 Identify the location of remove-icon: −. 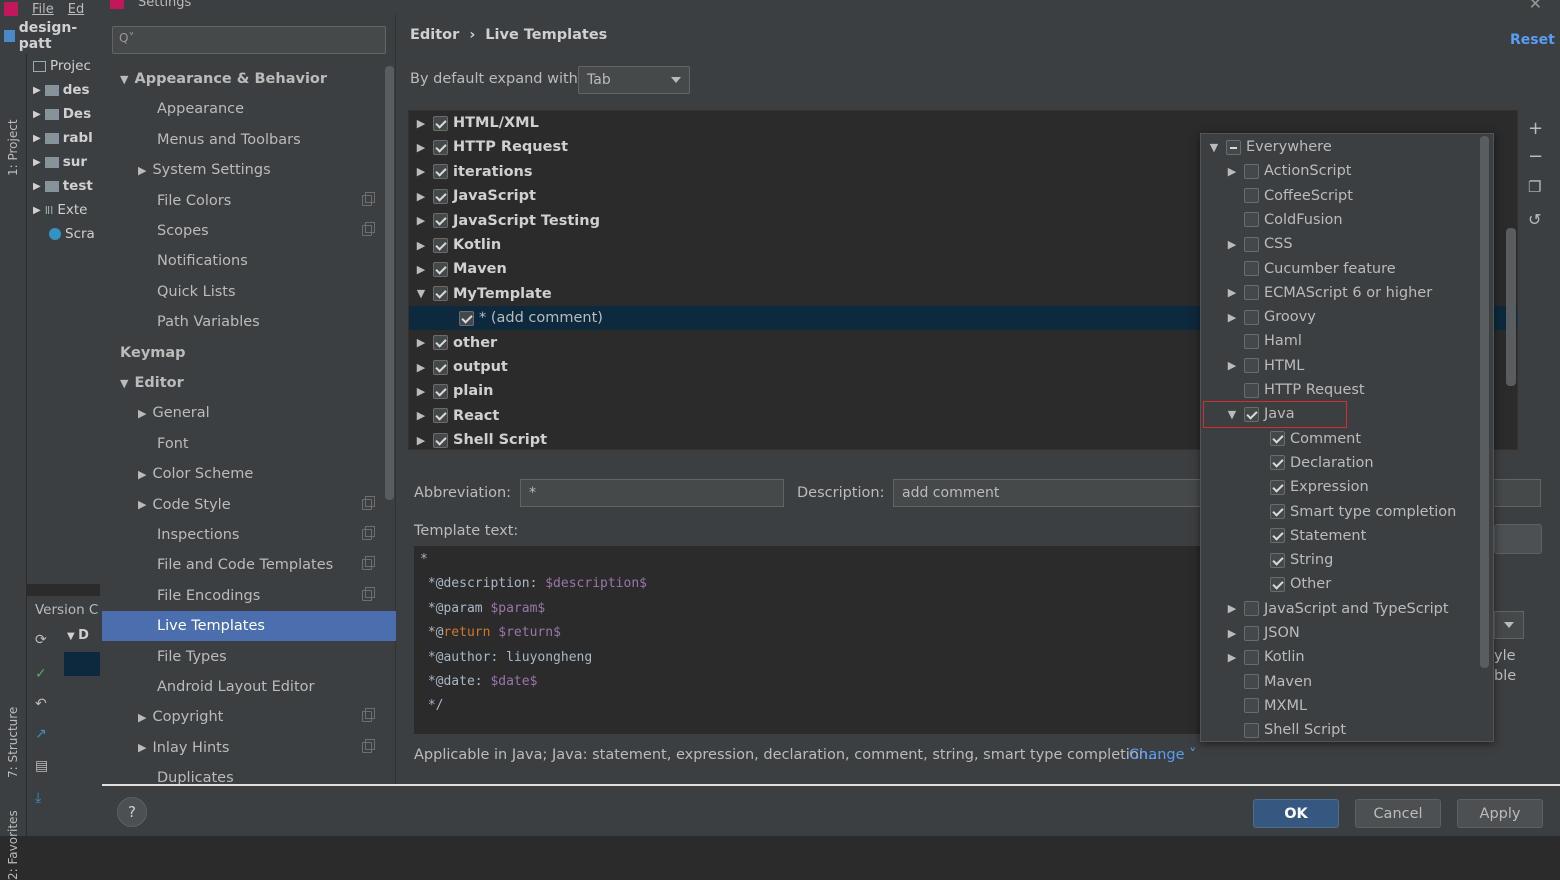
(1535, 156).